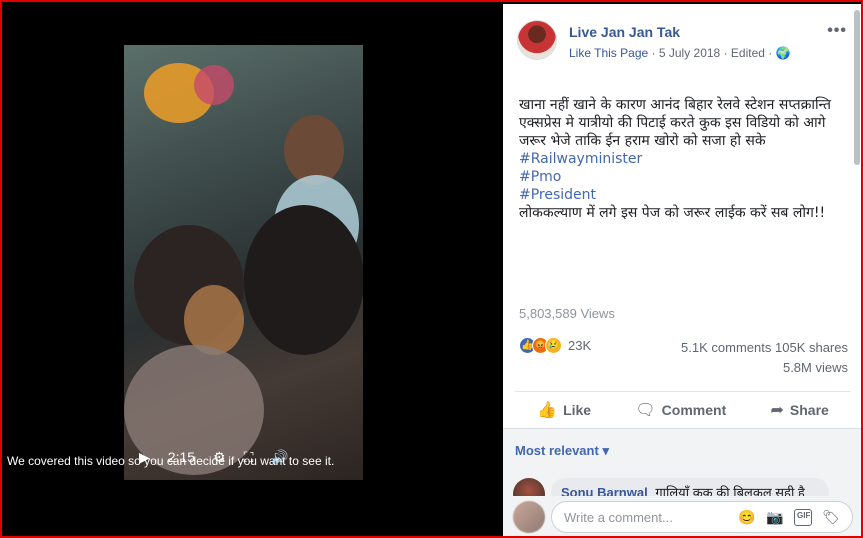 Image resolution: width=863 pixels, height=538 pixels. Describe the element at coordinates (730, 490) in the screenshot. I see `comment-text: गालियाँ कुक की बिलकुल सही है` at that location.